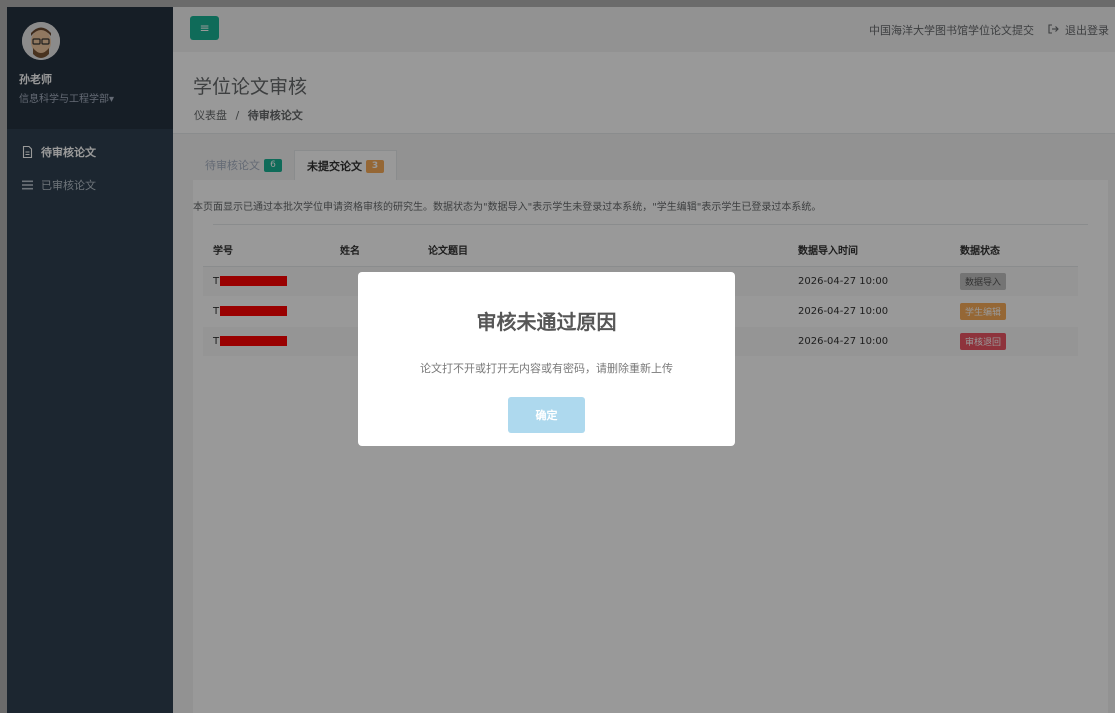 The image size is (1115, 713). Describe the element at coordinates (546, 368) in the screenshot. I see `dialog-message: 论文打不开或打开无内容或有密码，请删除重新上传` at that location.